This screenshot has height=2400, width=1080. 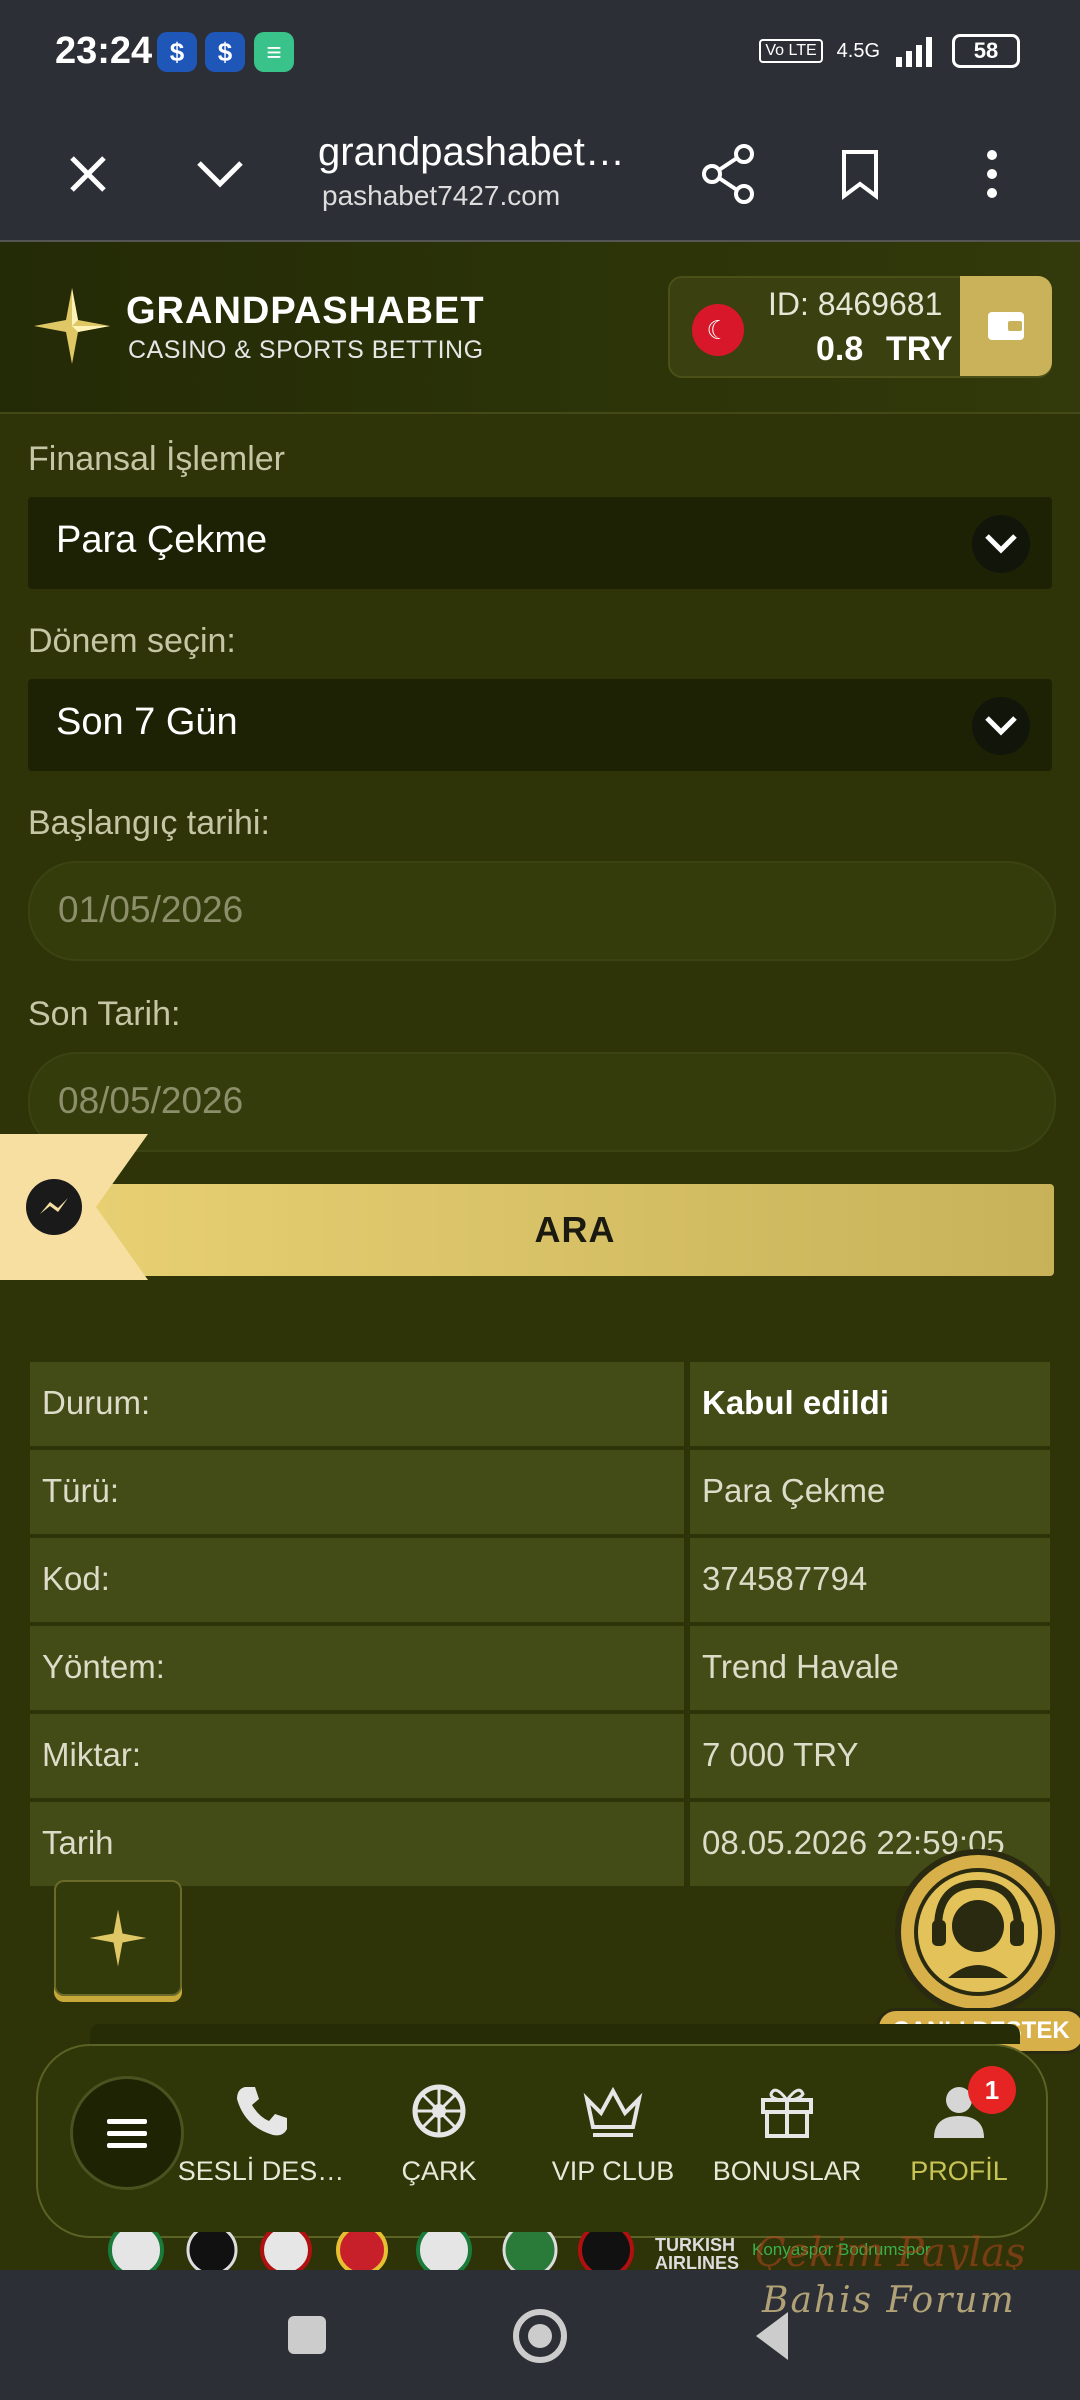 What do you see at coordinates (889, 2300) in the screenshot?
I see `watermark-line2: Bahis Forum` at bounding box center [889, 2300].